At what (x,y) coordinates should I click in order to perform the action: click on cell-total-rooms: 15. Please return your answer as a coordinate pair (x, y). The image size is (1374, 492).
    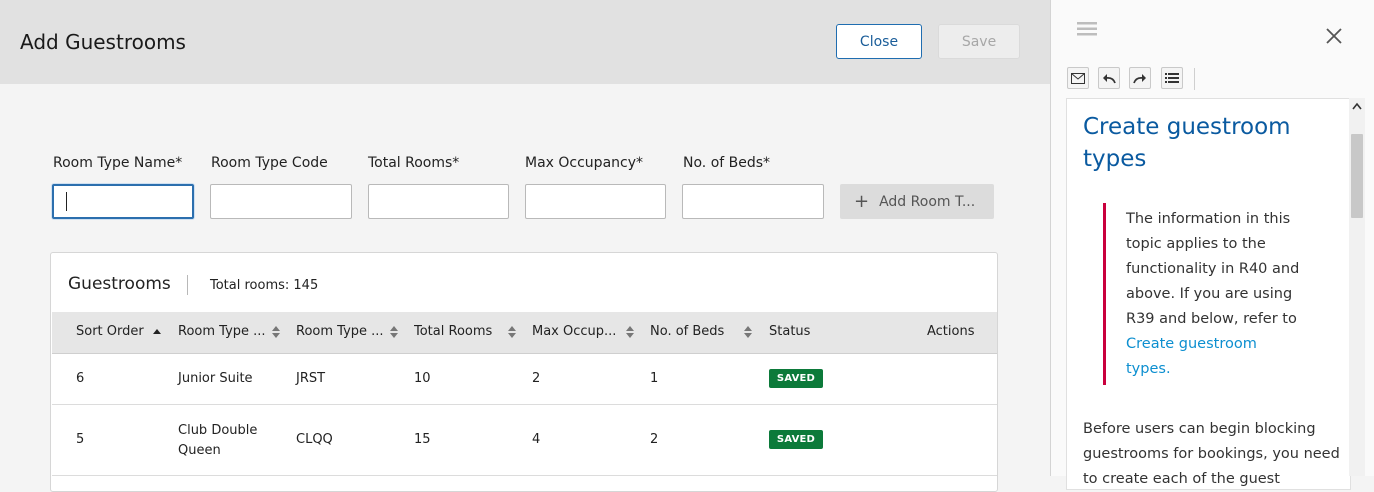
    Looking at the image, I should click on (422, 439).